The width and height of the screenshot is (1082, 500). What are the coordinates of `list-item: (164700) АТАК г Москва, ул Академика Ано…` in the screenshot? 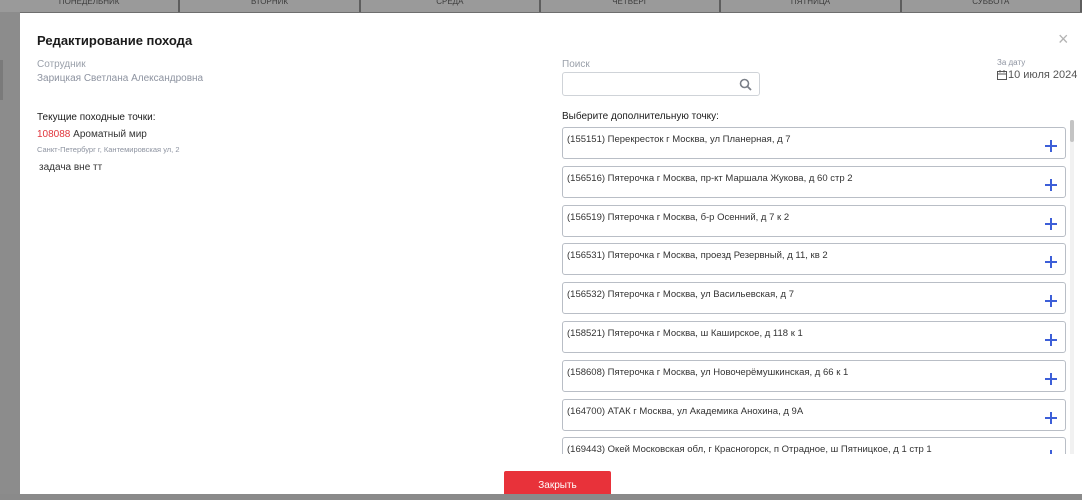 It's located at (814, 414).